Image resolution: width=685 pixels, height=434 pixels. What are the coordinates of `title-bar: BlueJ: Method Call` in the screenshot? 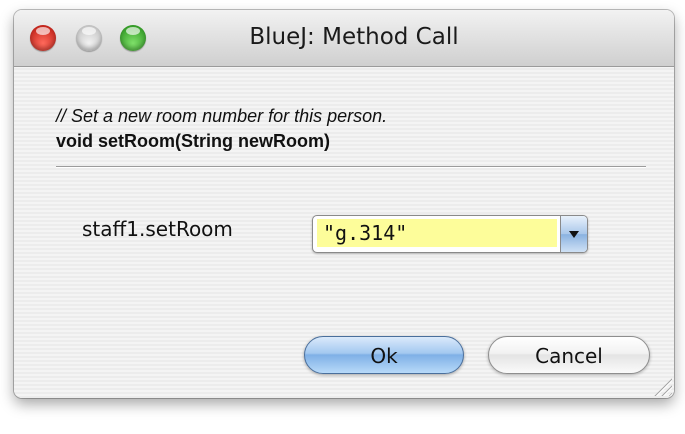 It's located at (344, 38).